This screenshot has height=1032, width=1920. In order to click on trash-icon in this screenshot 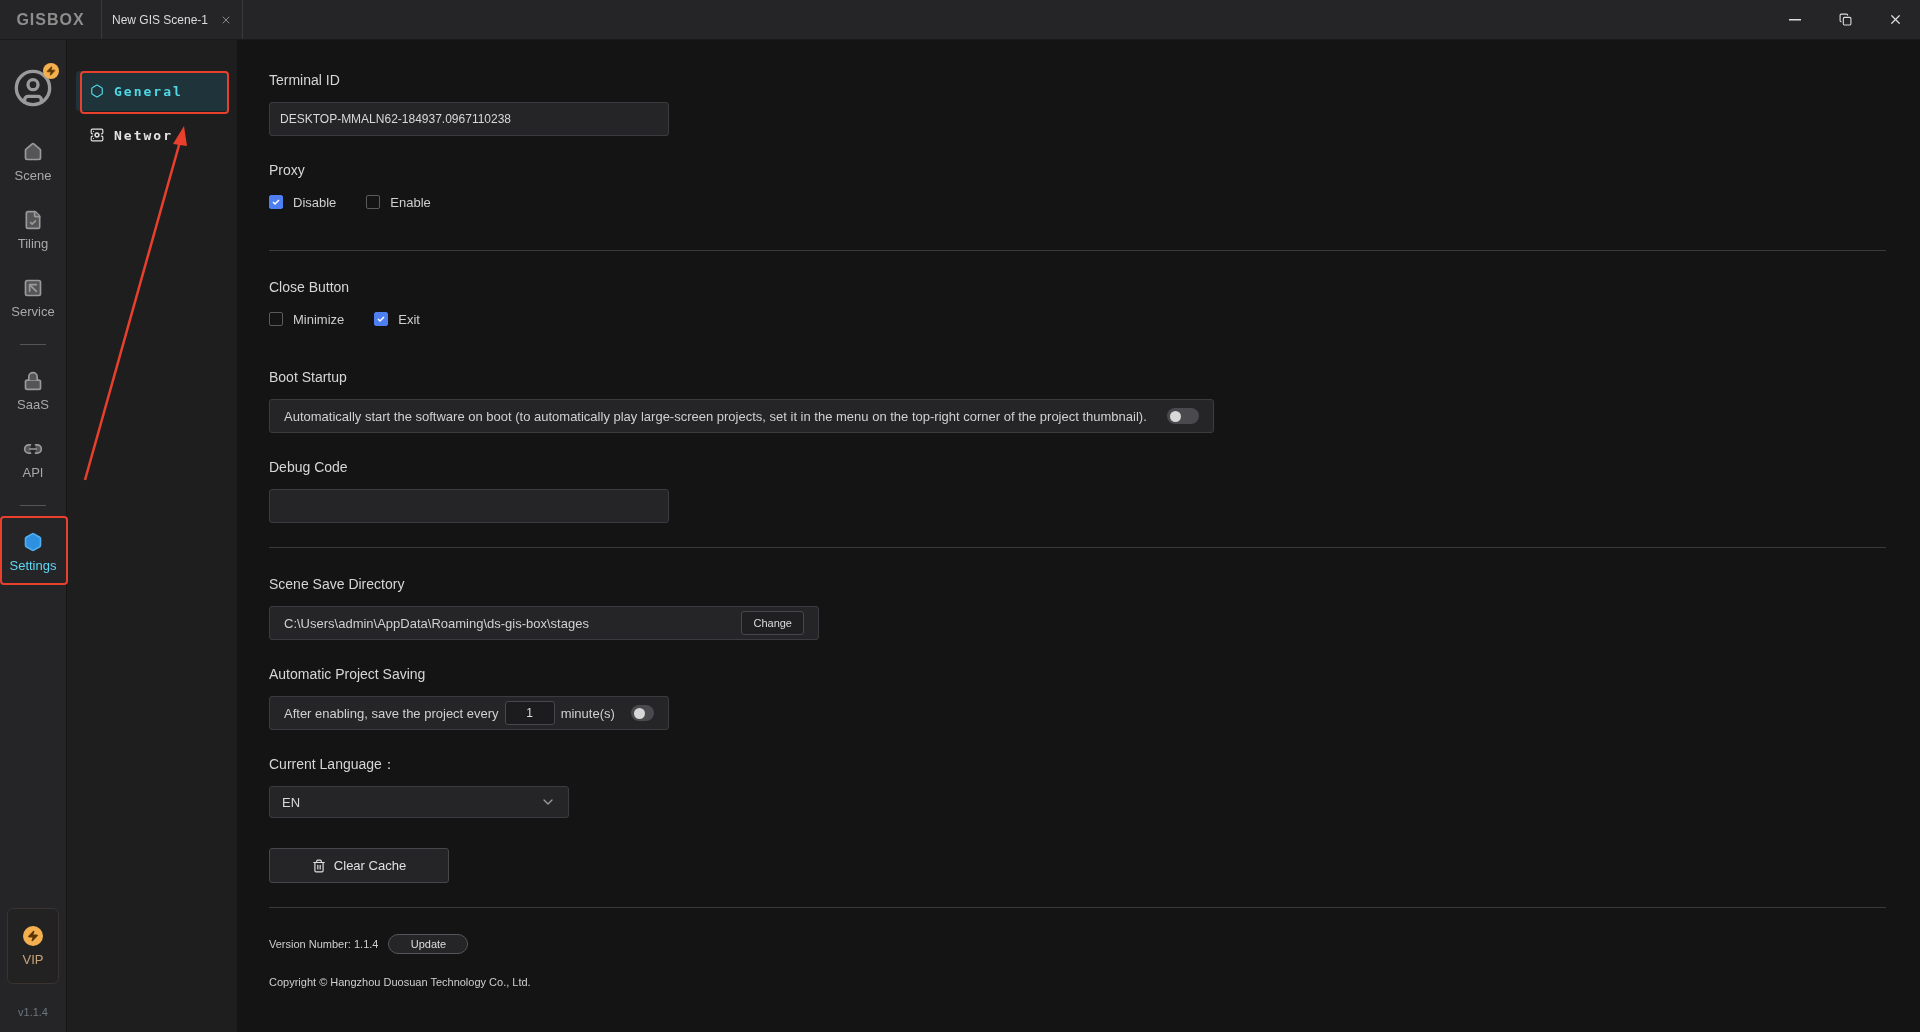, I will do `click(318, 865)`.